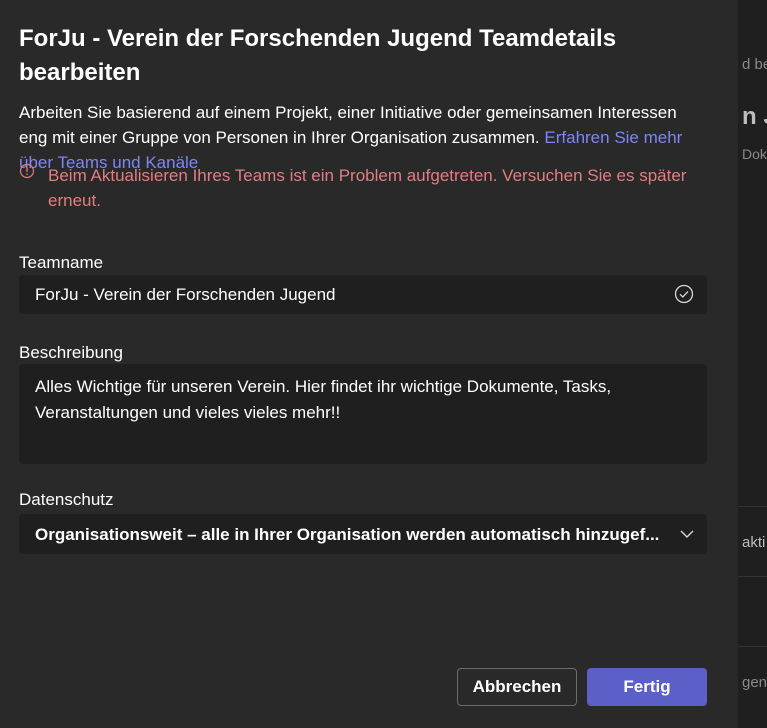 This screenshot has height=728, width=767. Describe the element at coordinates (71, 352) in the screenshot. I see `description-label: Beschreibung` at that location.